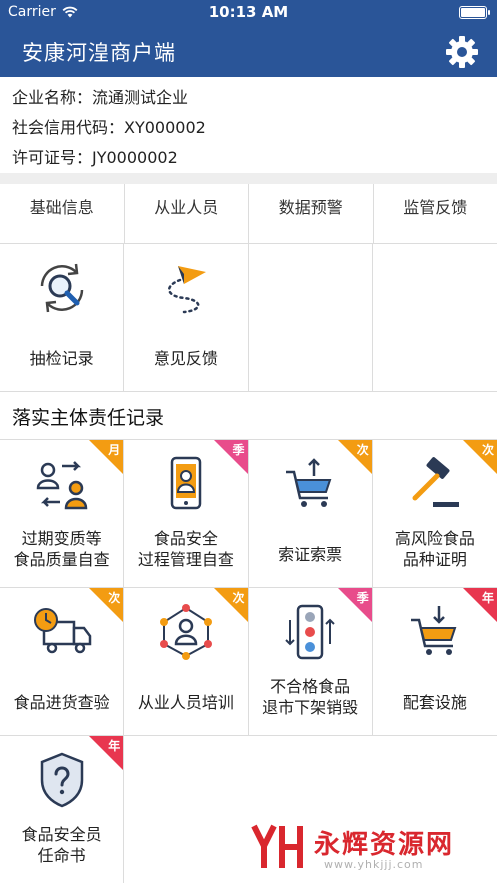  What do you see at coordinates (109, 127) in the screenshot?
I see `credit-code: 社会信用代码：XY000002` at bounding box center [109, 127].